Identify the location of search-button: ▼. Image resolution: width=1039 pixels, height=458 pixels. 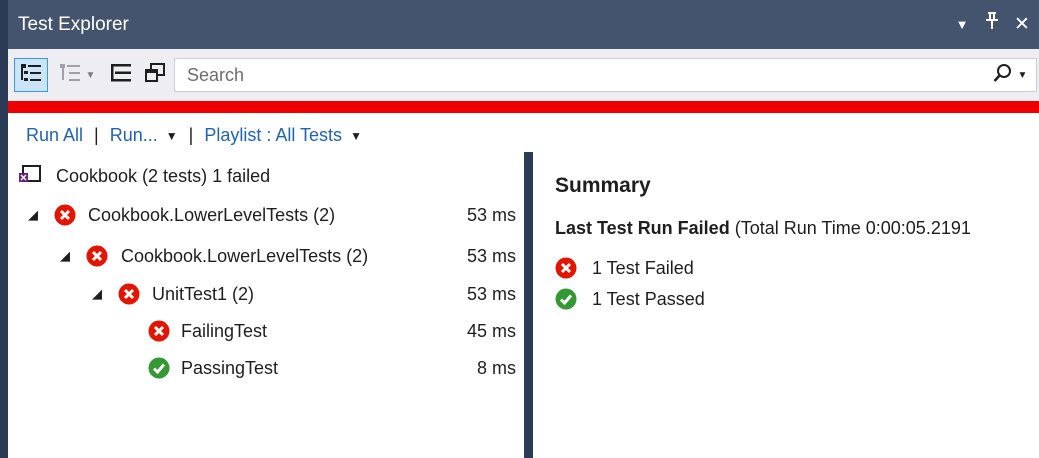
(1010, 75).